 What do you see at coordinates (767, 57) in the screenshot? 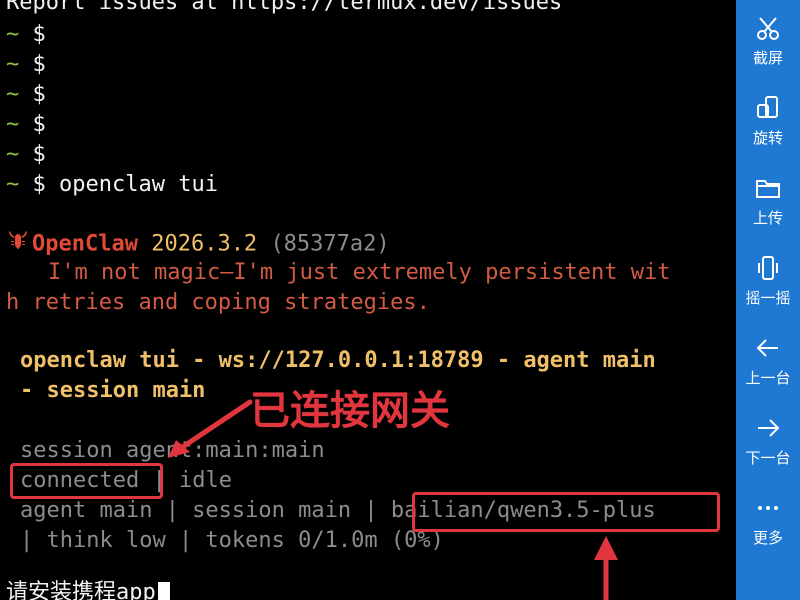
I see `screenshot-label: 截屏` at bounding box center [767, 57].